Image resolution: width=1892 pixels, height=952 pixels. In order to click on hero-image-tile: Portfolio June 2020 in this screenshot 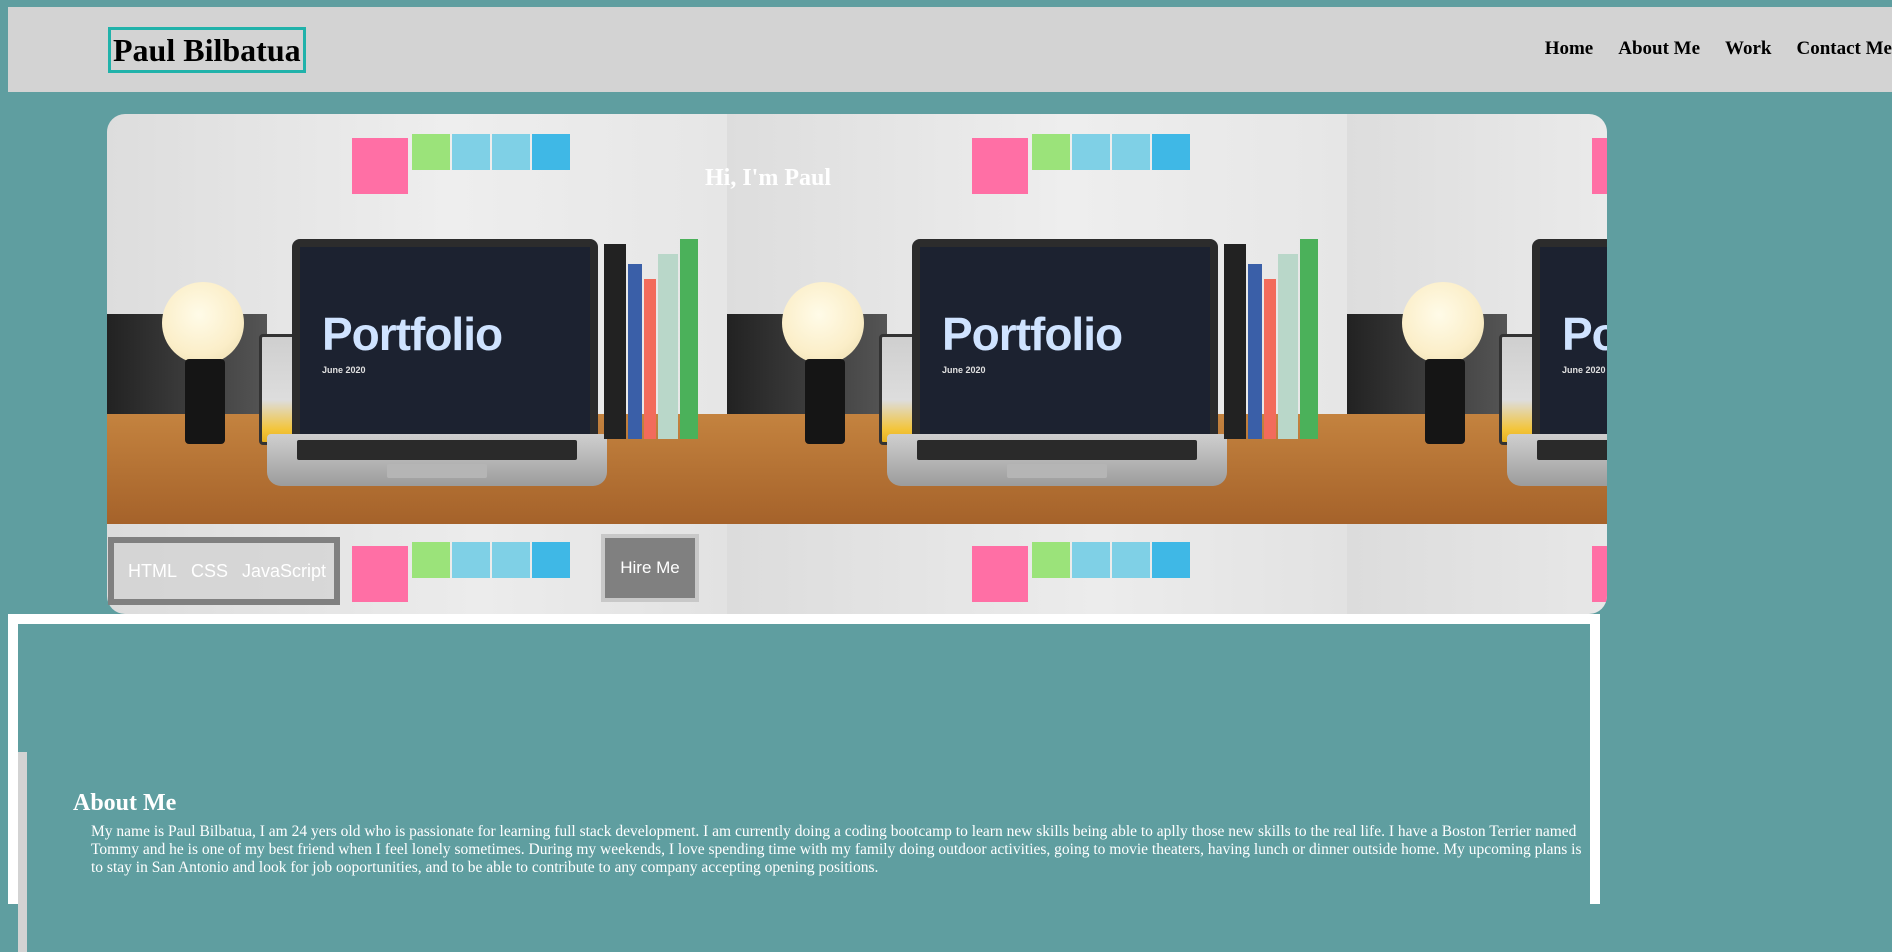, I will do `click(1477, 364)`.